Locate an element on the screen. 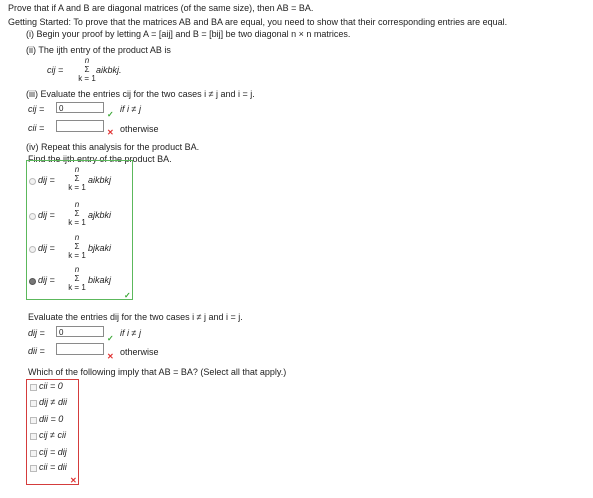  d-option-2-radio is located at coordinates (32, 216).